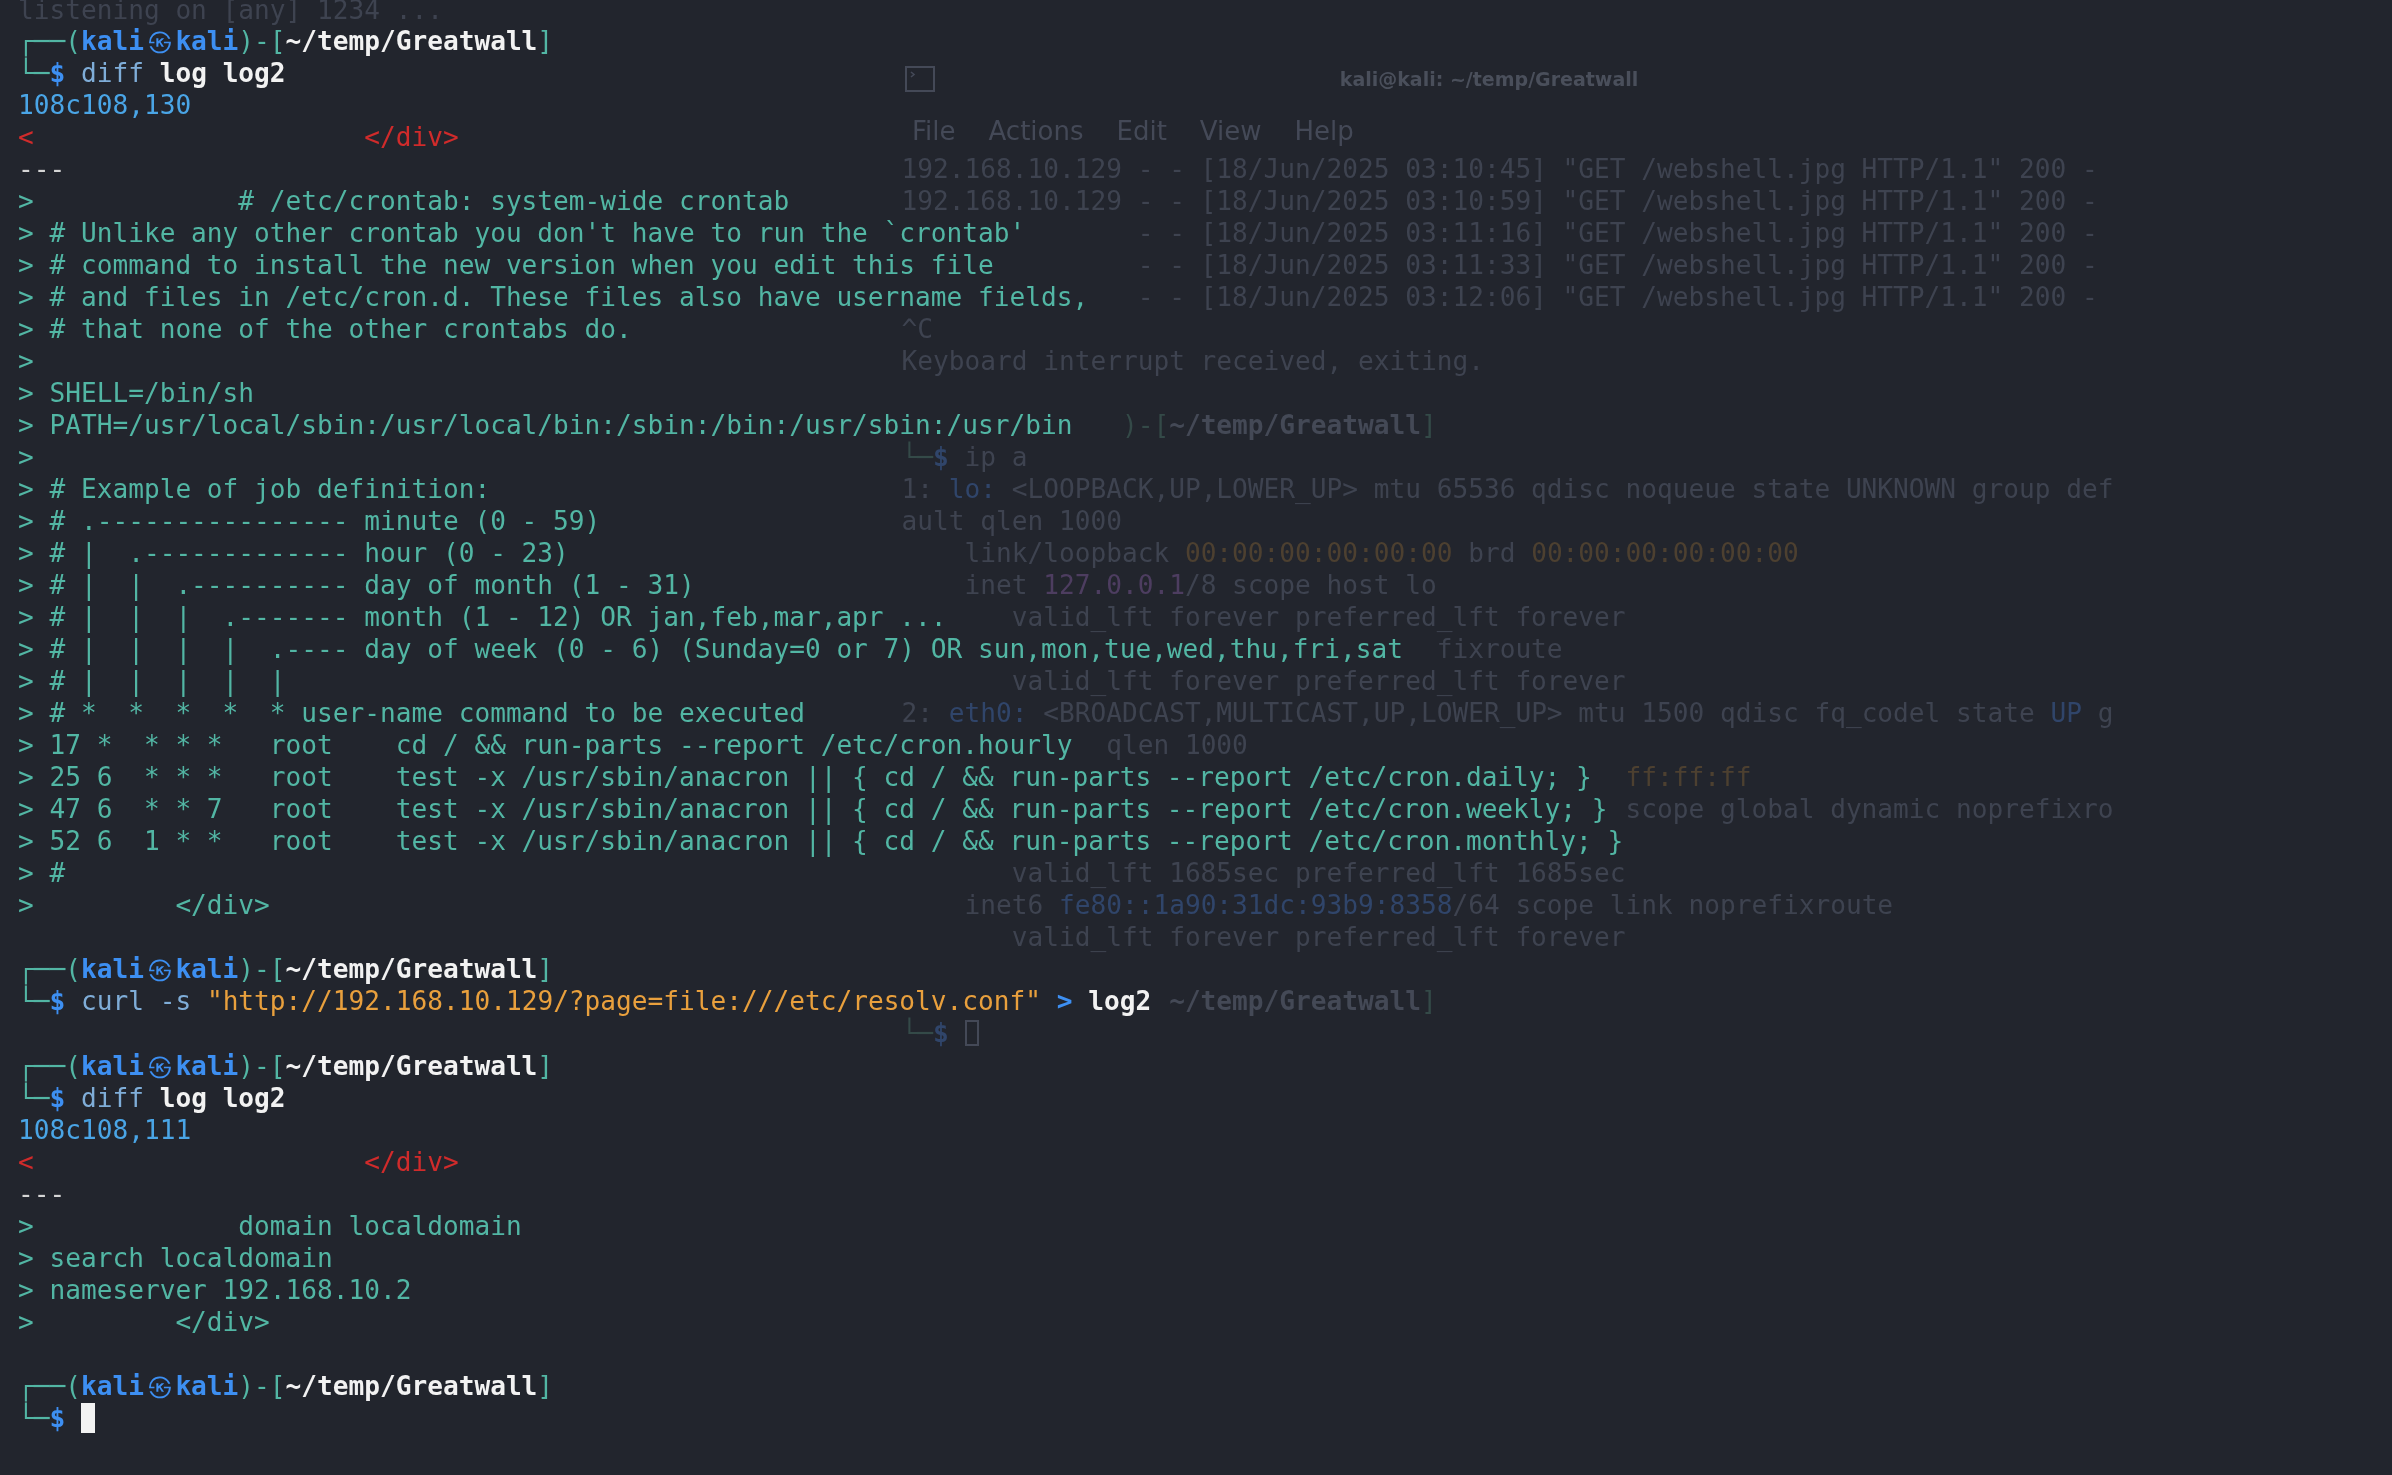  Describe the element at coordinates (411, 713) in the screenshot. I see `diff-added-line: > # * * * * * user-name command to be executed` at that location.